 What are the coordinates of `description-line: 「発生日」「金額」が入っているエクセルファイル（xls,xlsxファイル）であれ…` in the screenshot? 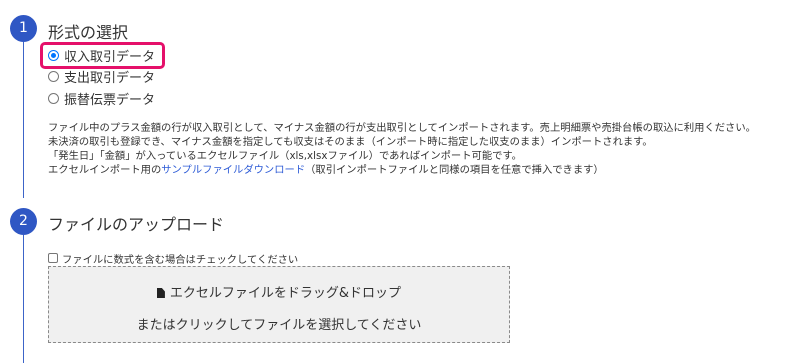 It's located at (285, 156).